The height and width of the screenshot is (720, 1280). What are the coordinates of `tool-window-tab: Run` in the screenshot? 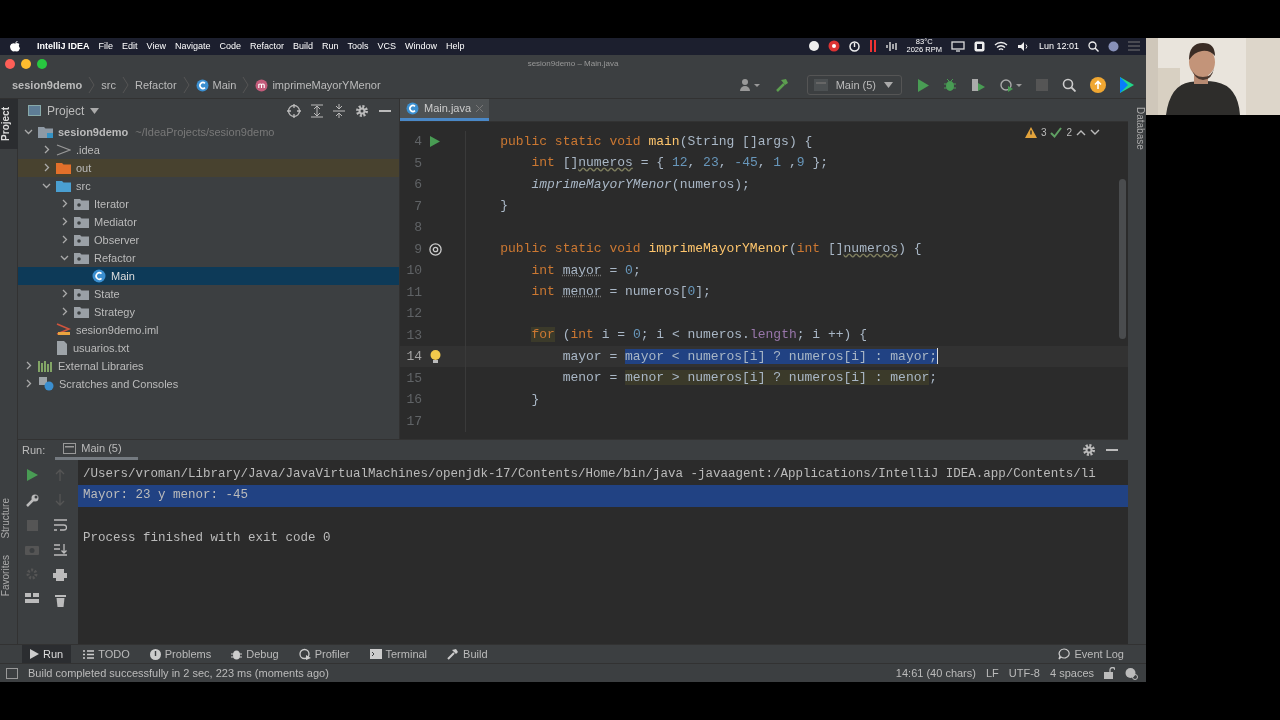 It's located at (47, 654).